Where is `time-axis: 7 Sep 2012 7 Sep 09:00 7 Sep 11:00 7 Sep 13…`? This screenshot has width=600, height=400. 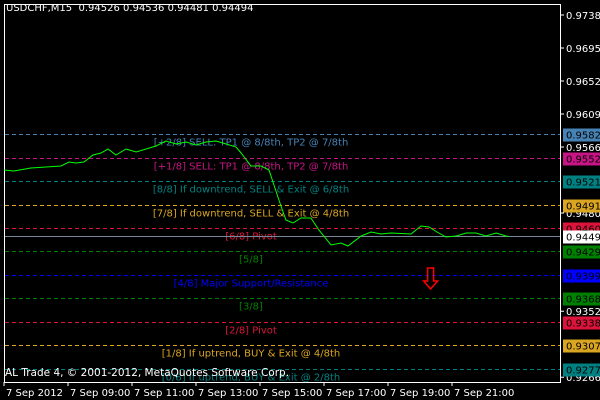
time-axis: 7 Sep 2012 7 Sep 09:00 7 Sep 11:00 7 Sep 13… is located at coordinates (258, 390).